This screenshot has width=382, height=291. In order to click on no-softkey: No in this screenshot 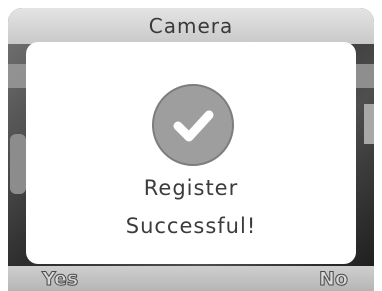, I will do `click(334, 279)`.